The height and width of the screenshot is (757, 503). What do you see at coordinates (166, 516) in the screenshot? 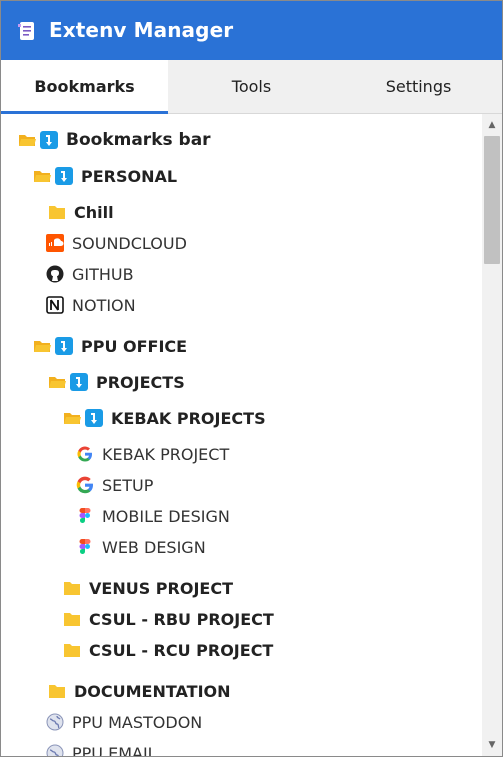
I see `bookmark-label: MOBILE DESIGN` at bounding box center [166, 516].